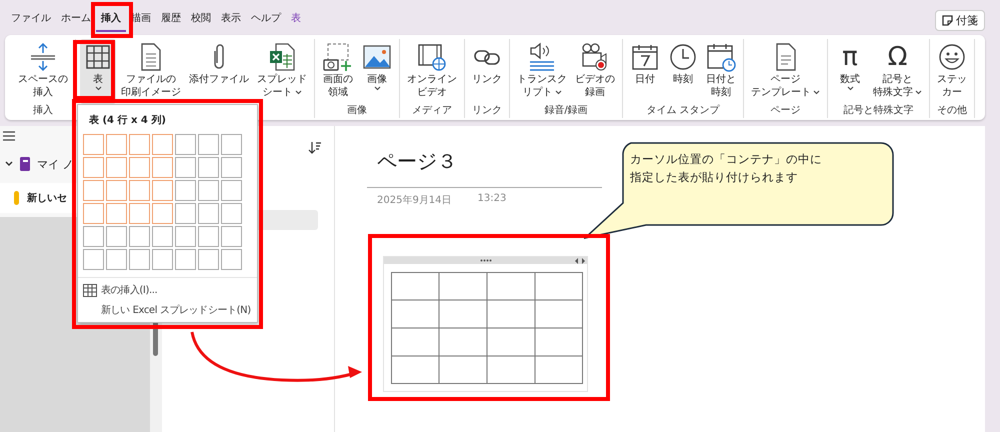 This screenshot has width=1000, height=432. Describe the element at coordinates (151, 71) in the screenshot. I see `ribbon-button: ファイルの 印刷イメージ` at that location.